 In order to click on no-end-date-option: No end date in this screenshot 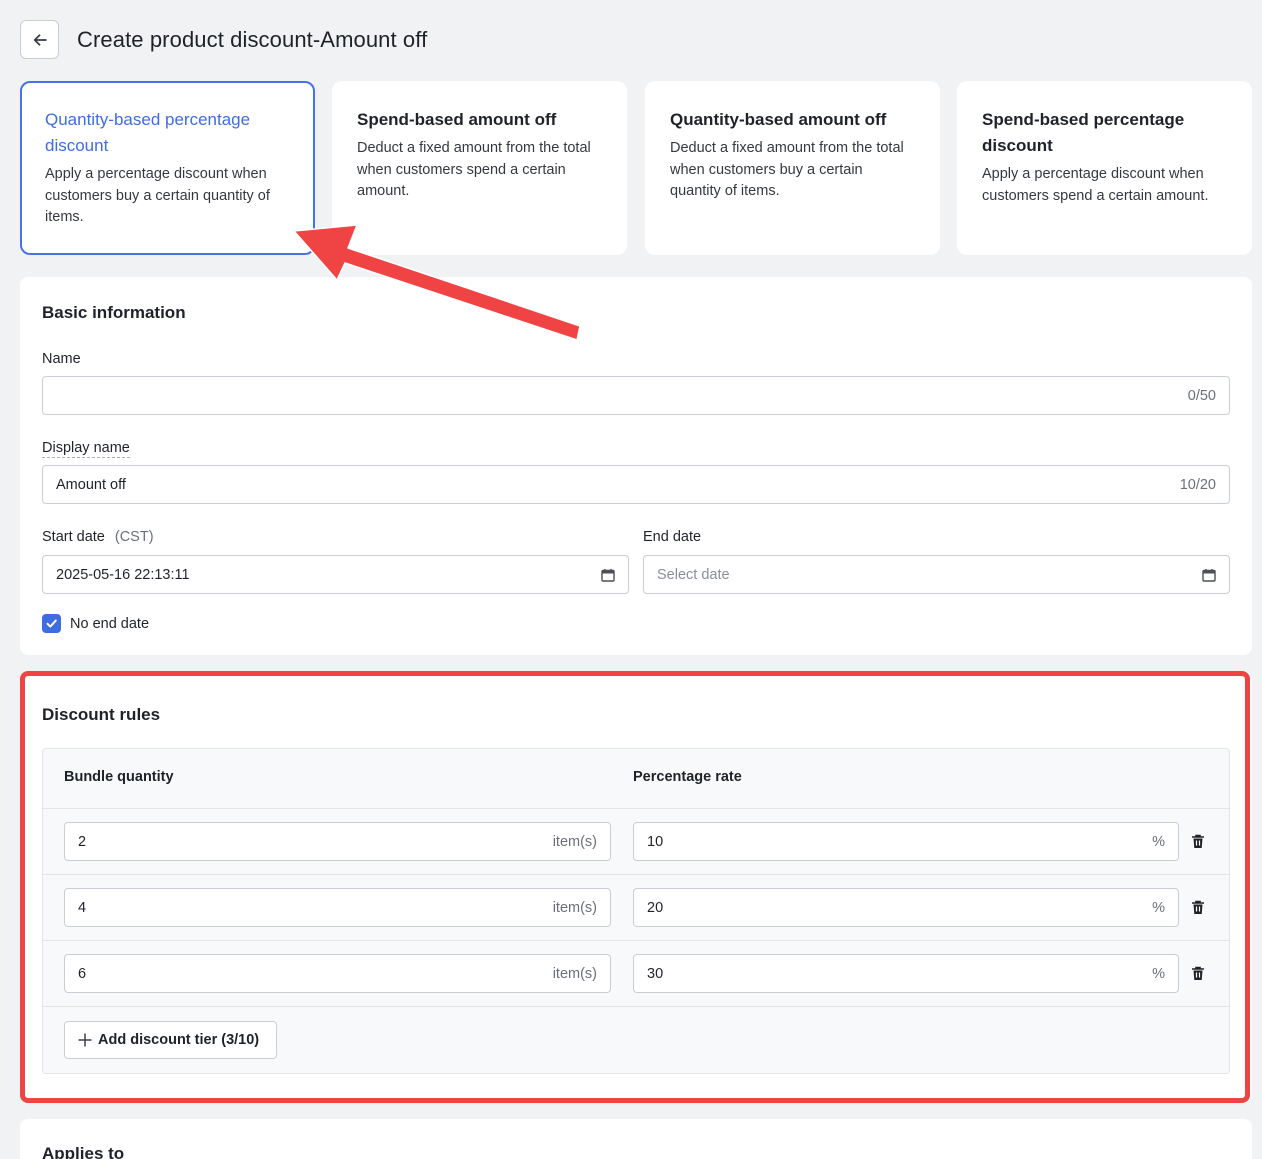, I will do `click(95, 623)`.